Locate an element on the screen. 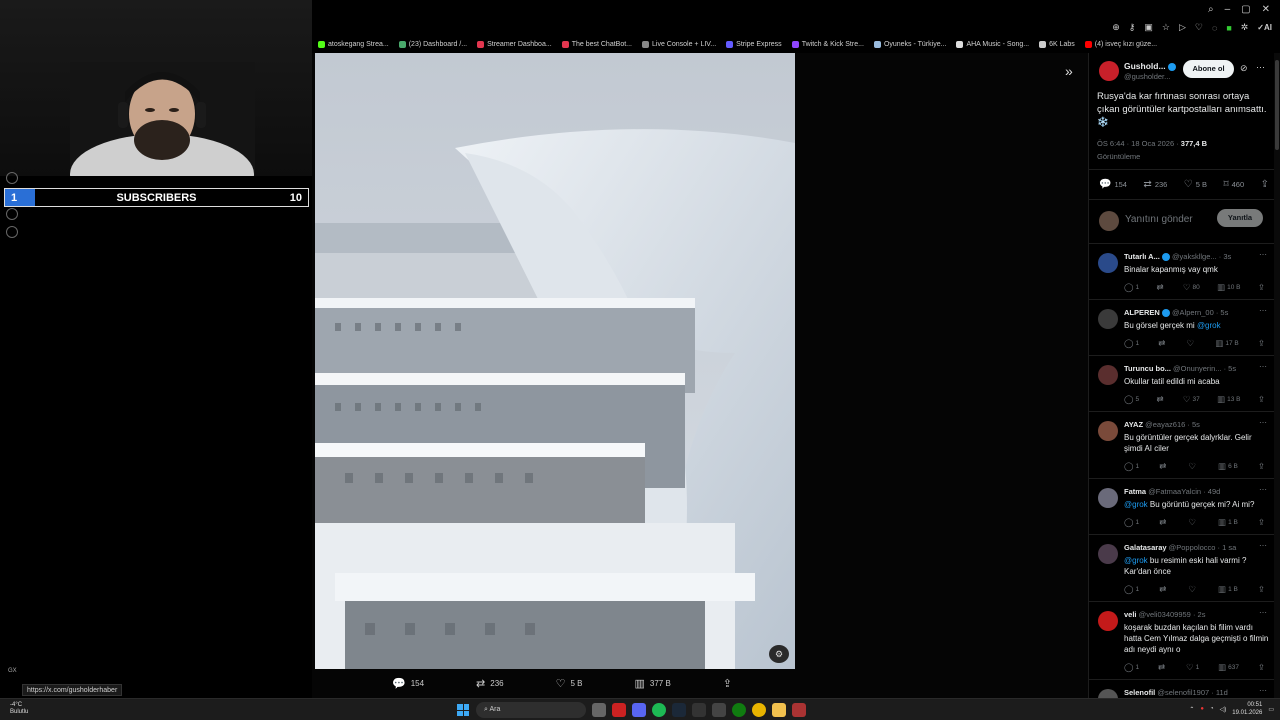 Image resolution: width=1280 pixels, height=720 pixels. bookmark-icon: ☆ is located at coordinates (1166, 27).